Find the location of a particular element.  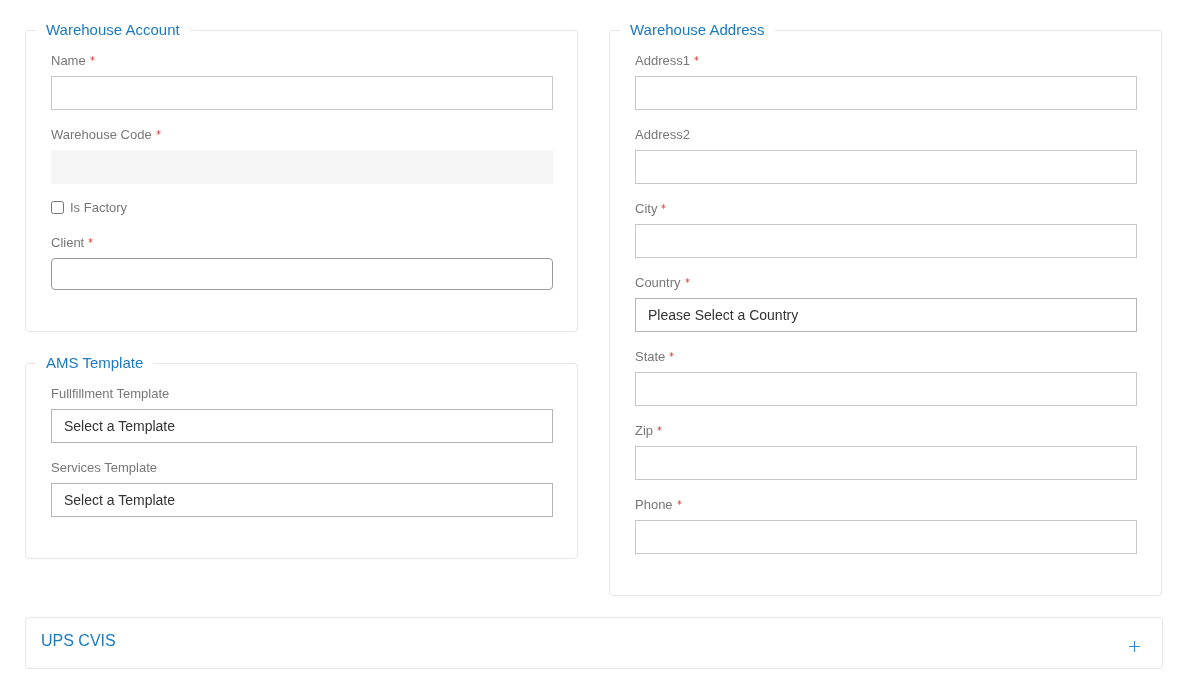

field-label: Name is located at coordinates (68, 61).